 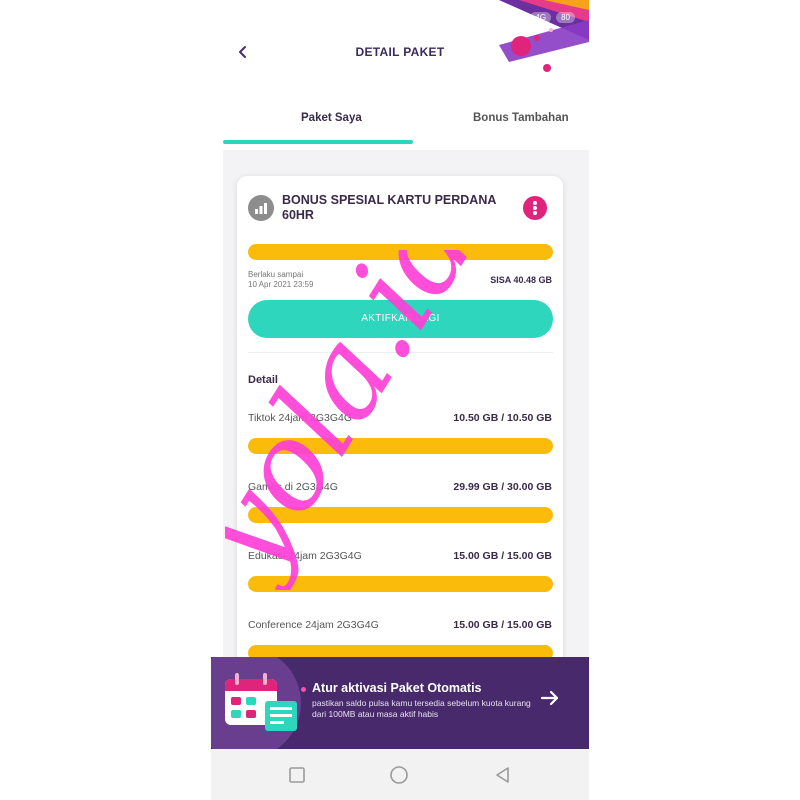 What do you see at coordinates (502, 556) in the screenshot?
I see `detail-value-edukasi: 15.00 GB / 15.00 GB` at bounding box center [502, 556].